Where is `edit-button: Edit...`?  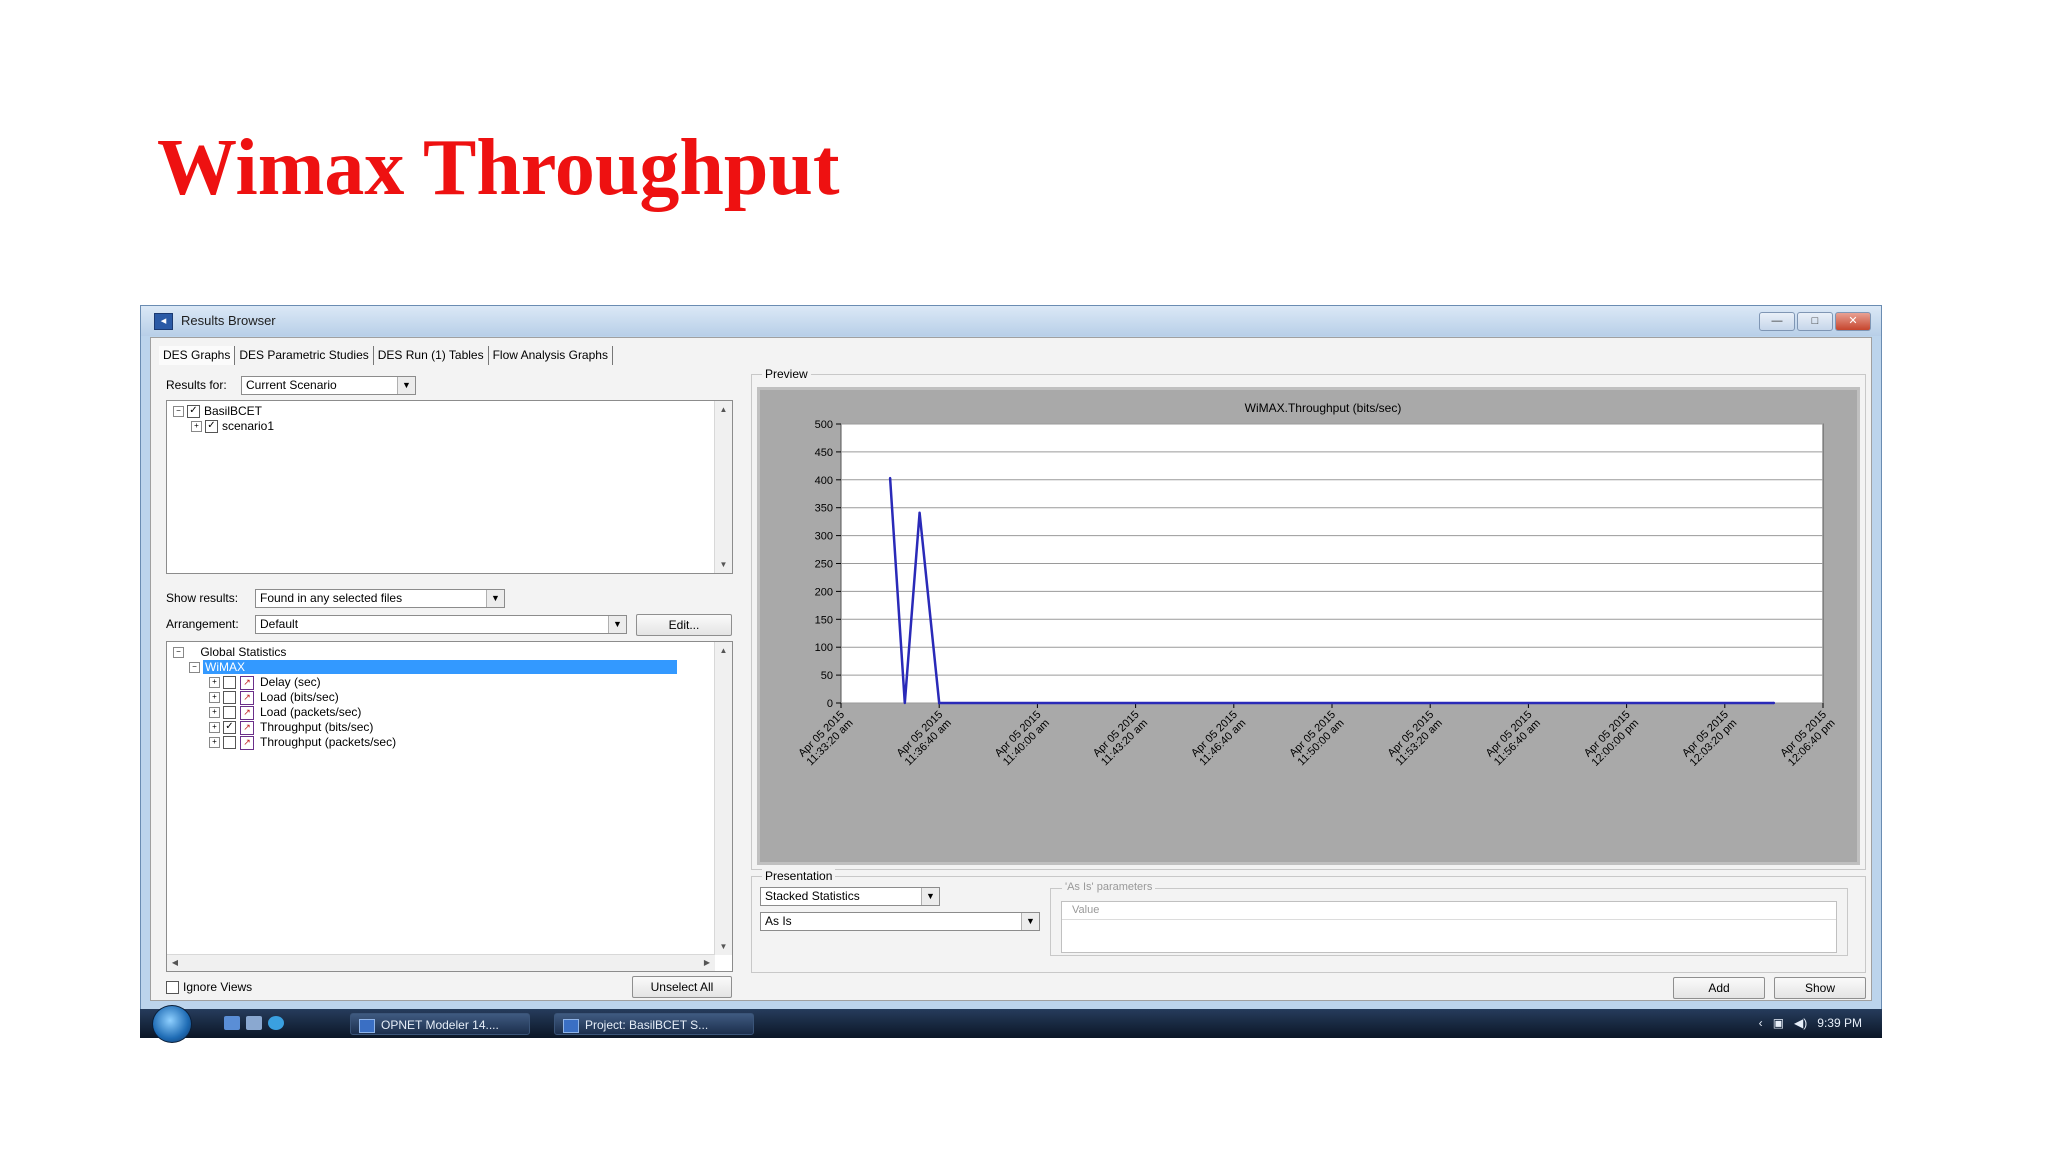
edit-button: Edit... is located at coordinates (684, 625).